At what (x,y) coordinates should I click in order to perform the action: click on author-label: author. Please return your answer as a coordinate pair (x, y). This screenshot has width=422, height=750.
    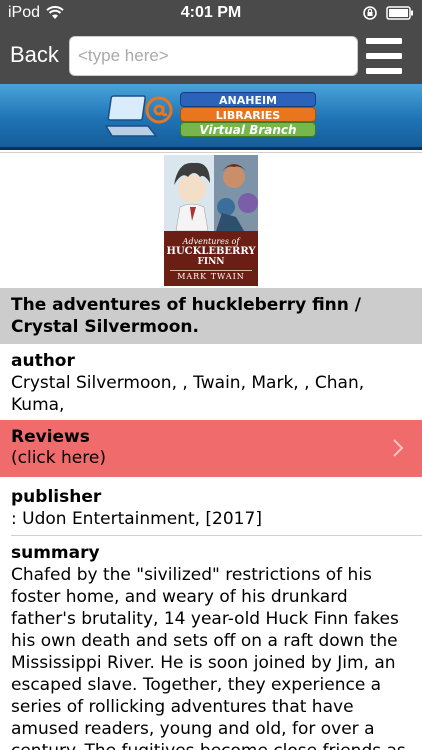
    Looking at the image, I should click on (43, 361).